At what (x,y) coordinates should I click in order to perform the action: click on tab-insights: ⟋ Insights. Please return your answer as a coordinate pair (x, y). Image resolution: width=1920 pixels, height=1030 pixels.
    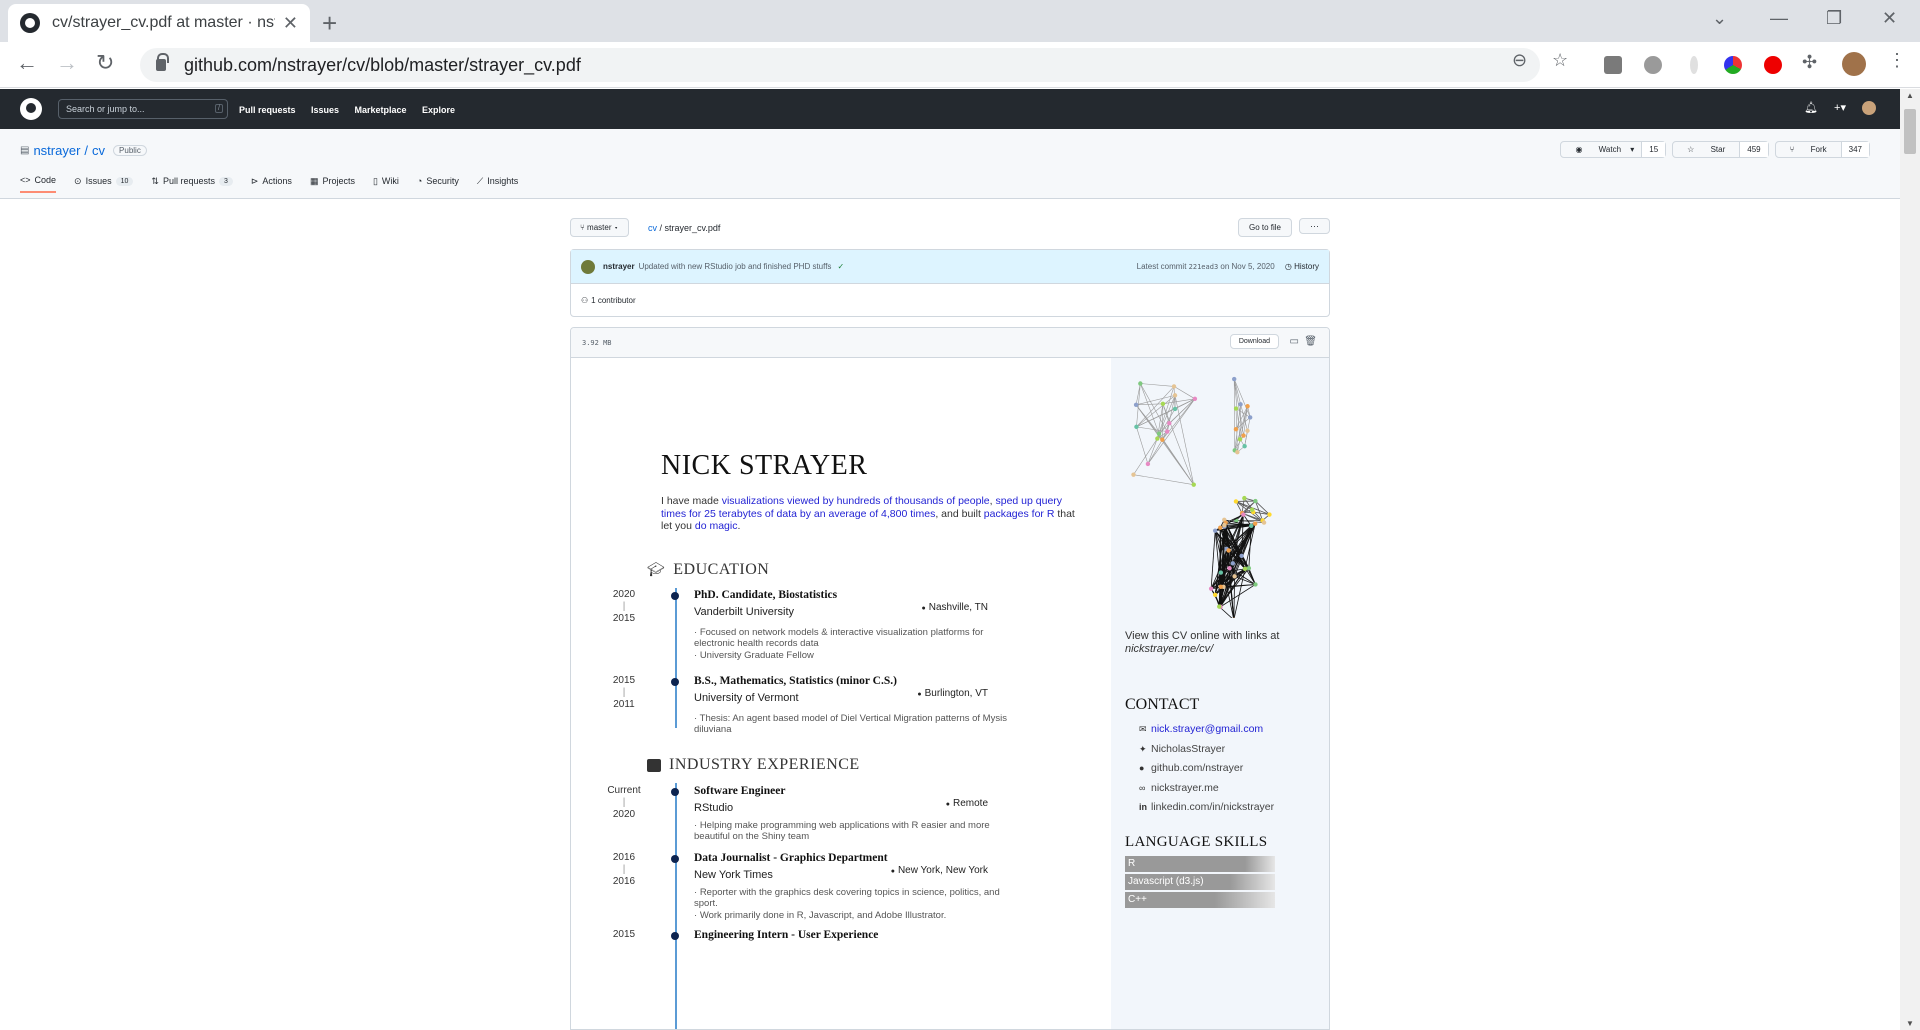
    Looking at the image, I should click on (497, 184).